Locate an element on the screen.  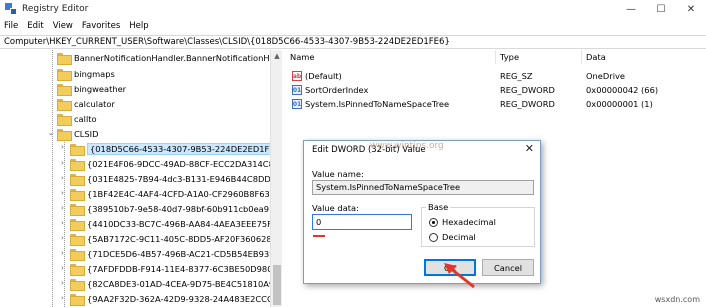
title-bar: Registry Editor — ☐ ✕ is located at coordinates (353, 9).